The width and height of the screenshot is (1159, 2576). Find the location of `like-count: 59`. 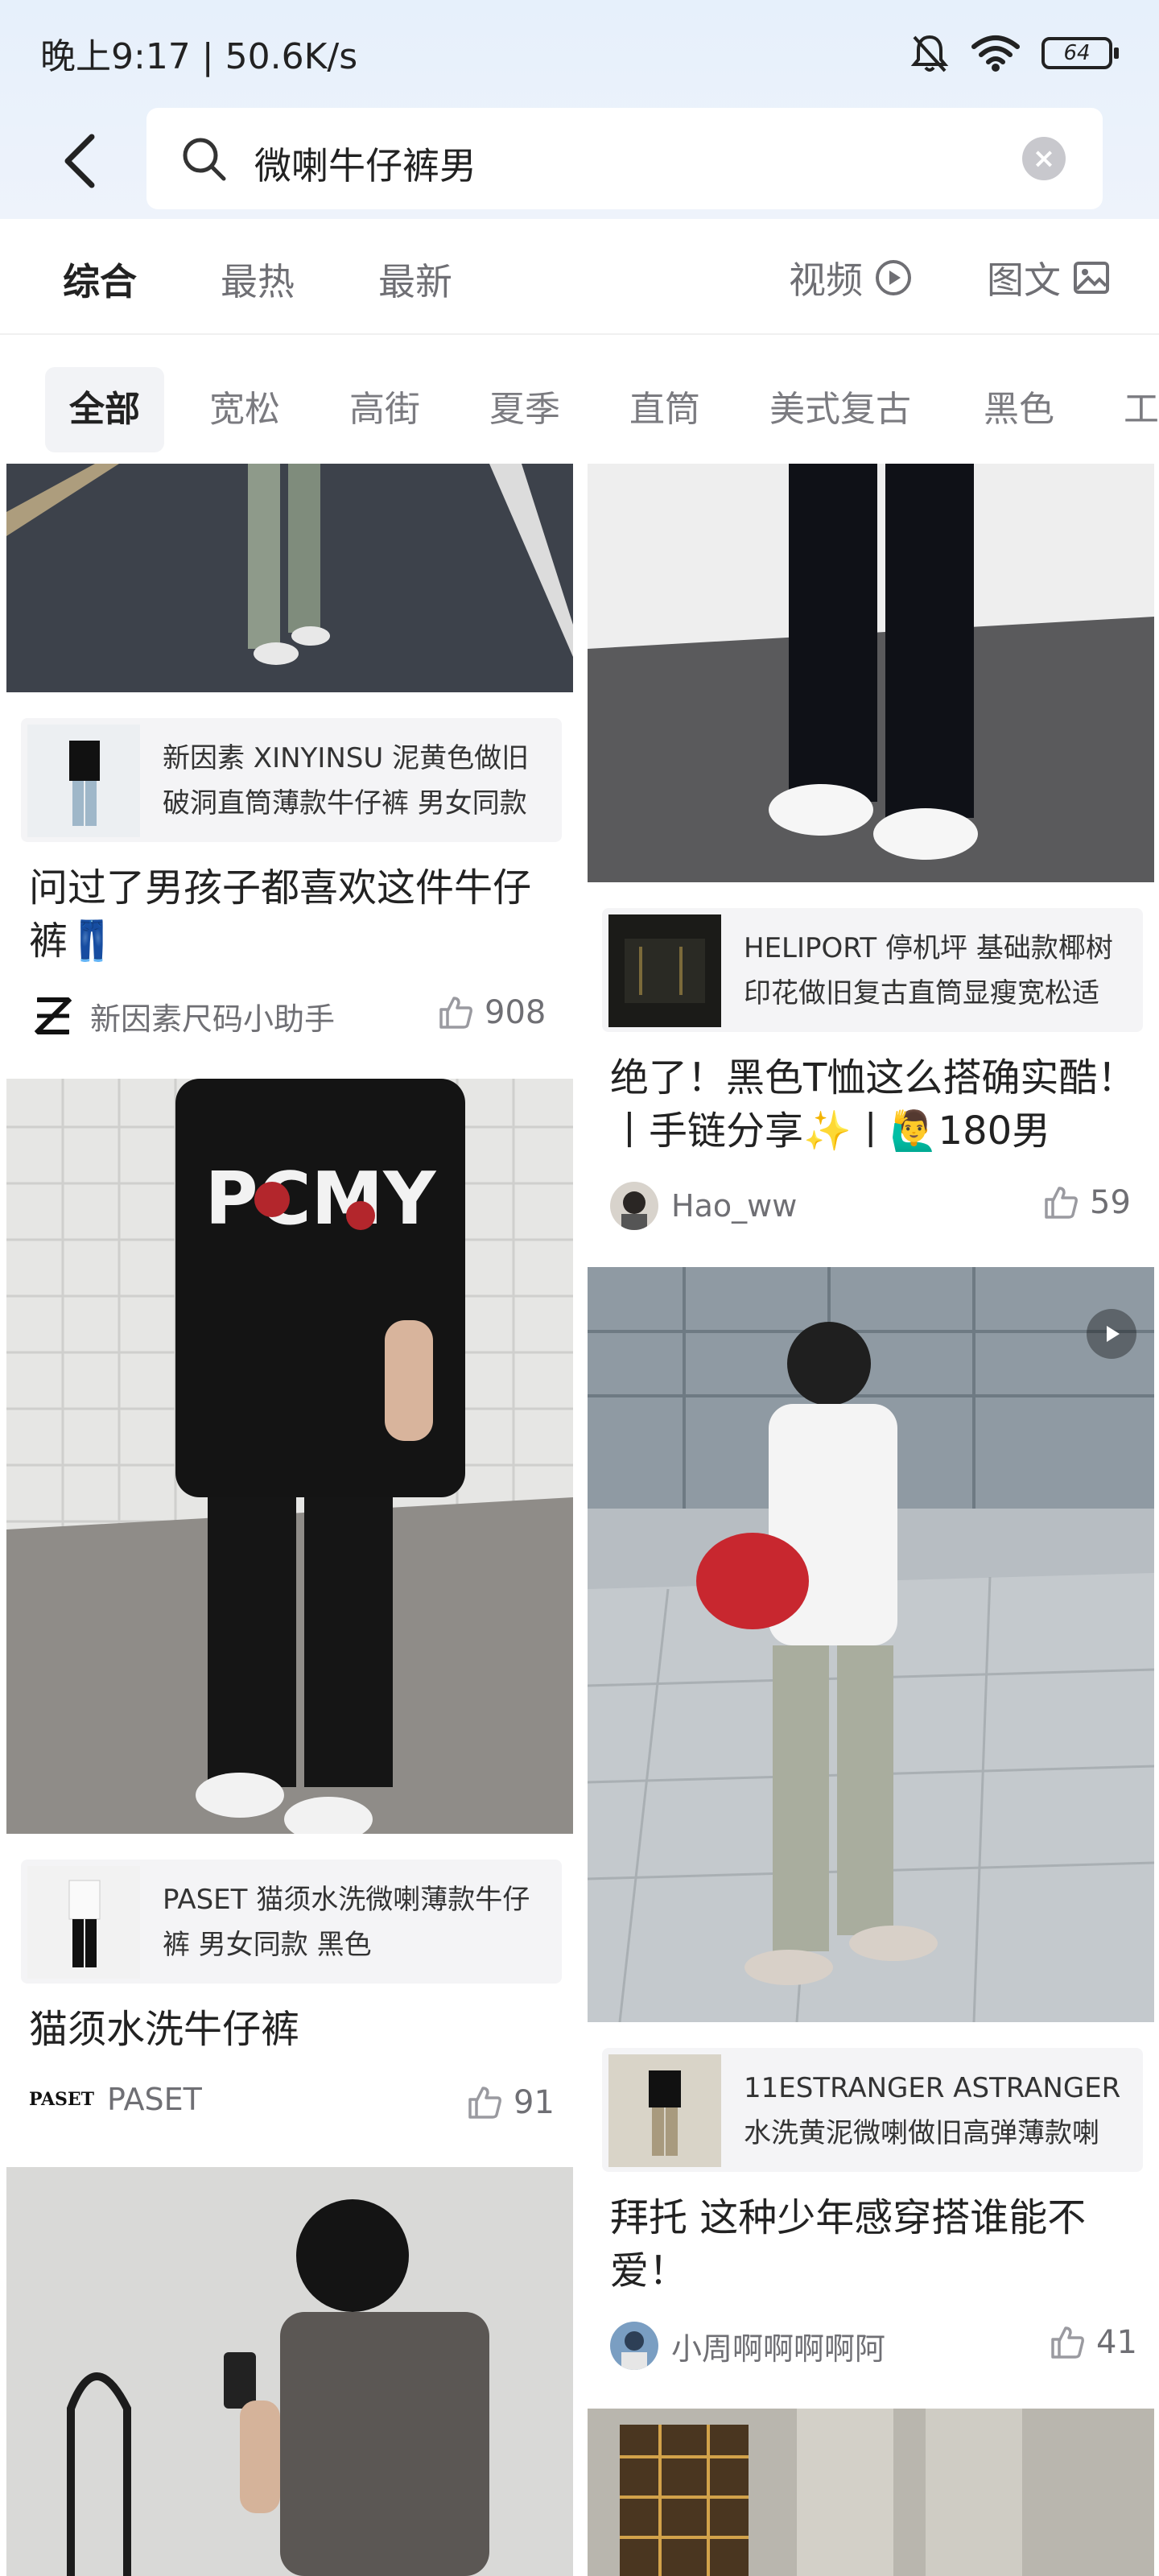

like-count: 59 is located at coordinates (1110, 1202).